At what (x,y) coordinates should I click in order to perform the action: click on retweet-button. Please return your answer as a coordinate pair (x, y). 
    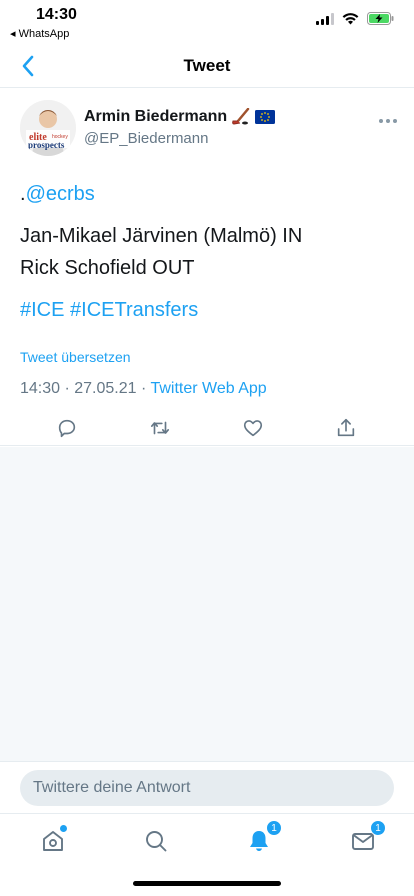
    Looking at the image, I should click on (160, 428).